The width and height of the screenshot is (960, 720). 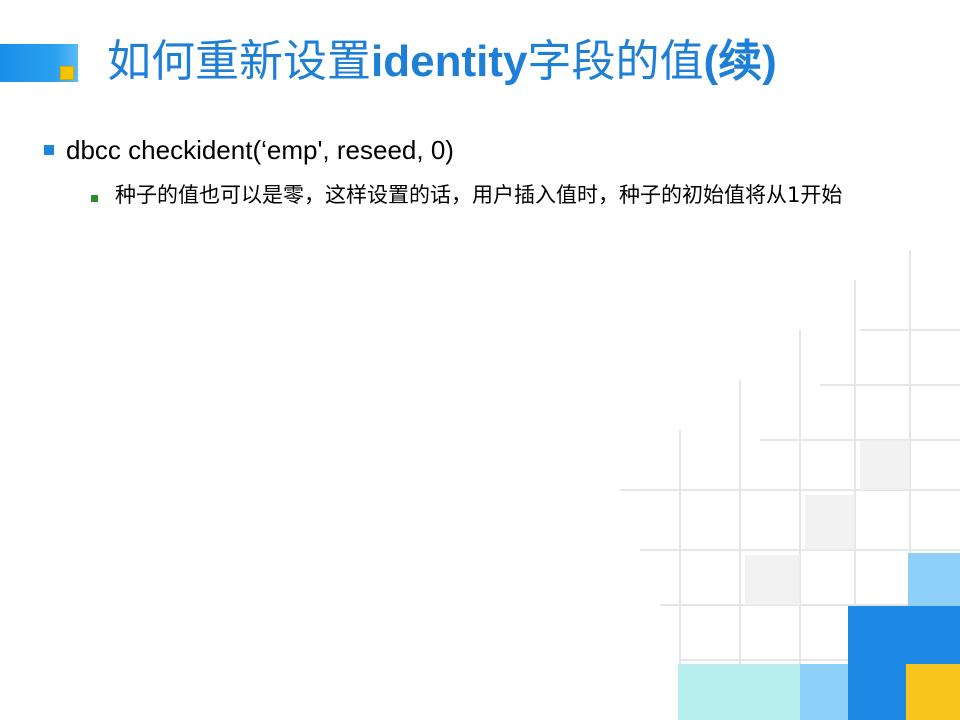 What do you see at coordinates (479, 195) in the screenshot?
I see `bullet-level2-text: 种子的值也可以是零，这样设置的话，用户插入值时，种子的初始值将从1开始` at bounding box center [479, 195].